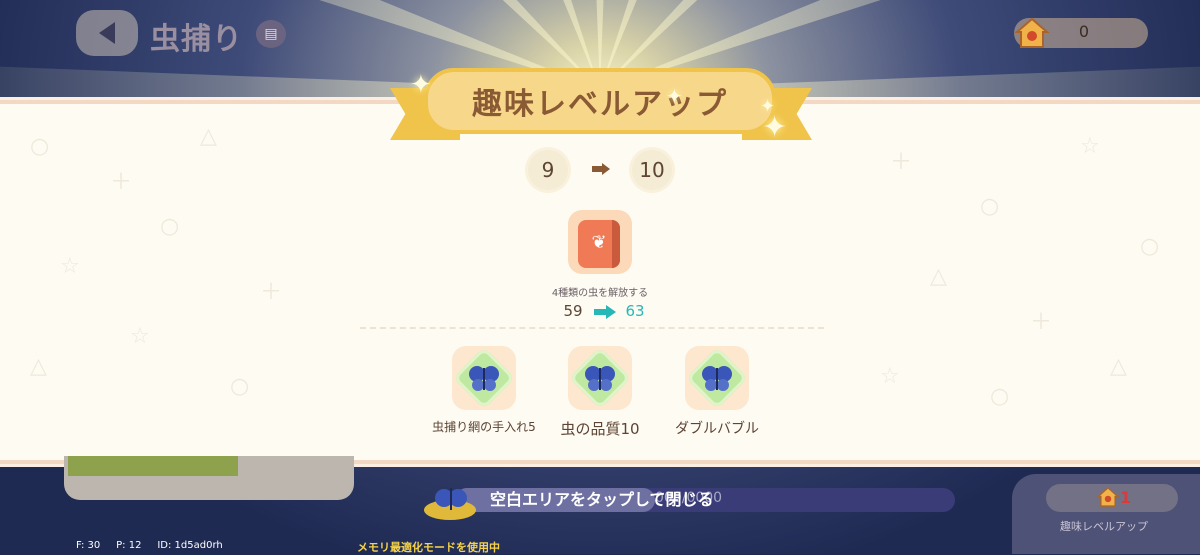 This screenshot has width=1200, height=555. Describe the element at coordinates (484, 427) in the screenshot. I see `skill-label: 虫捕り網の手入れ5` at that location.